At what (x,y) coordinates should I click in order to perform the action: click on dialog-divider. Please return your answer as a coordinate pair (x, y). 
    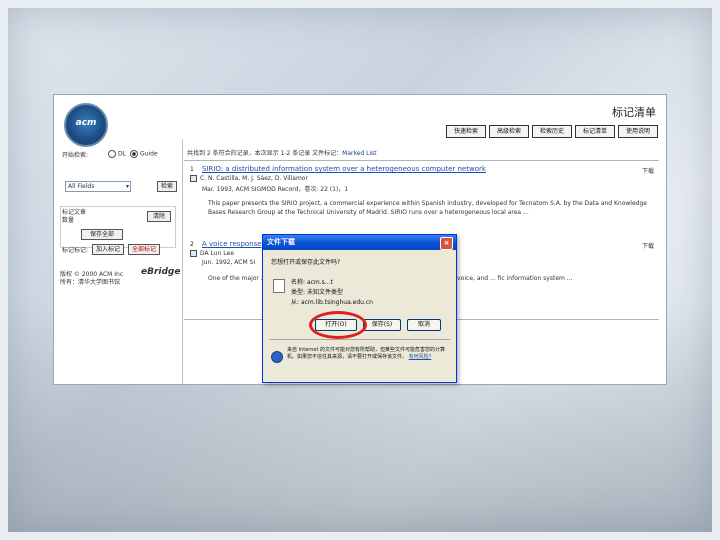
    Looking at the image, I should click on (359, 339).